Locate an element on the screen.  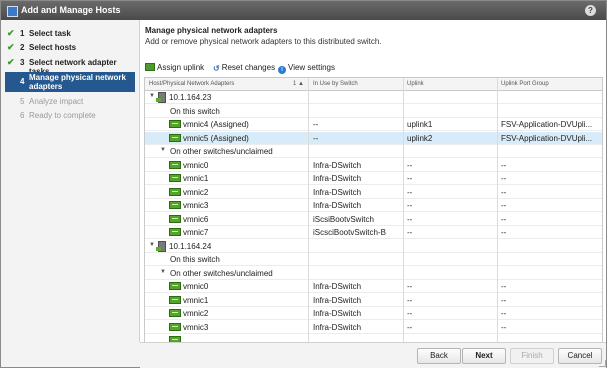
in-use-by-switch: -- is located at coordinates (316, 138).